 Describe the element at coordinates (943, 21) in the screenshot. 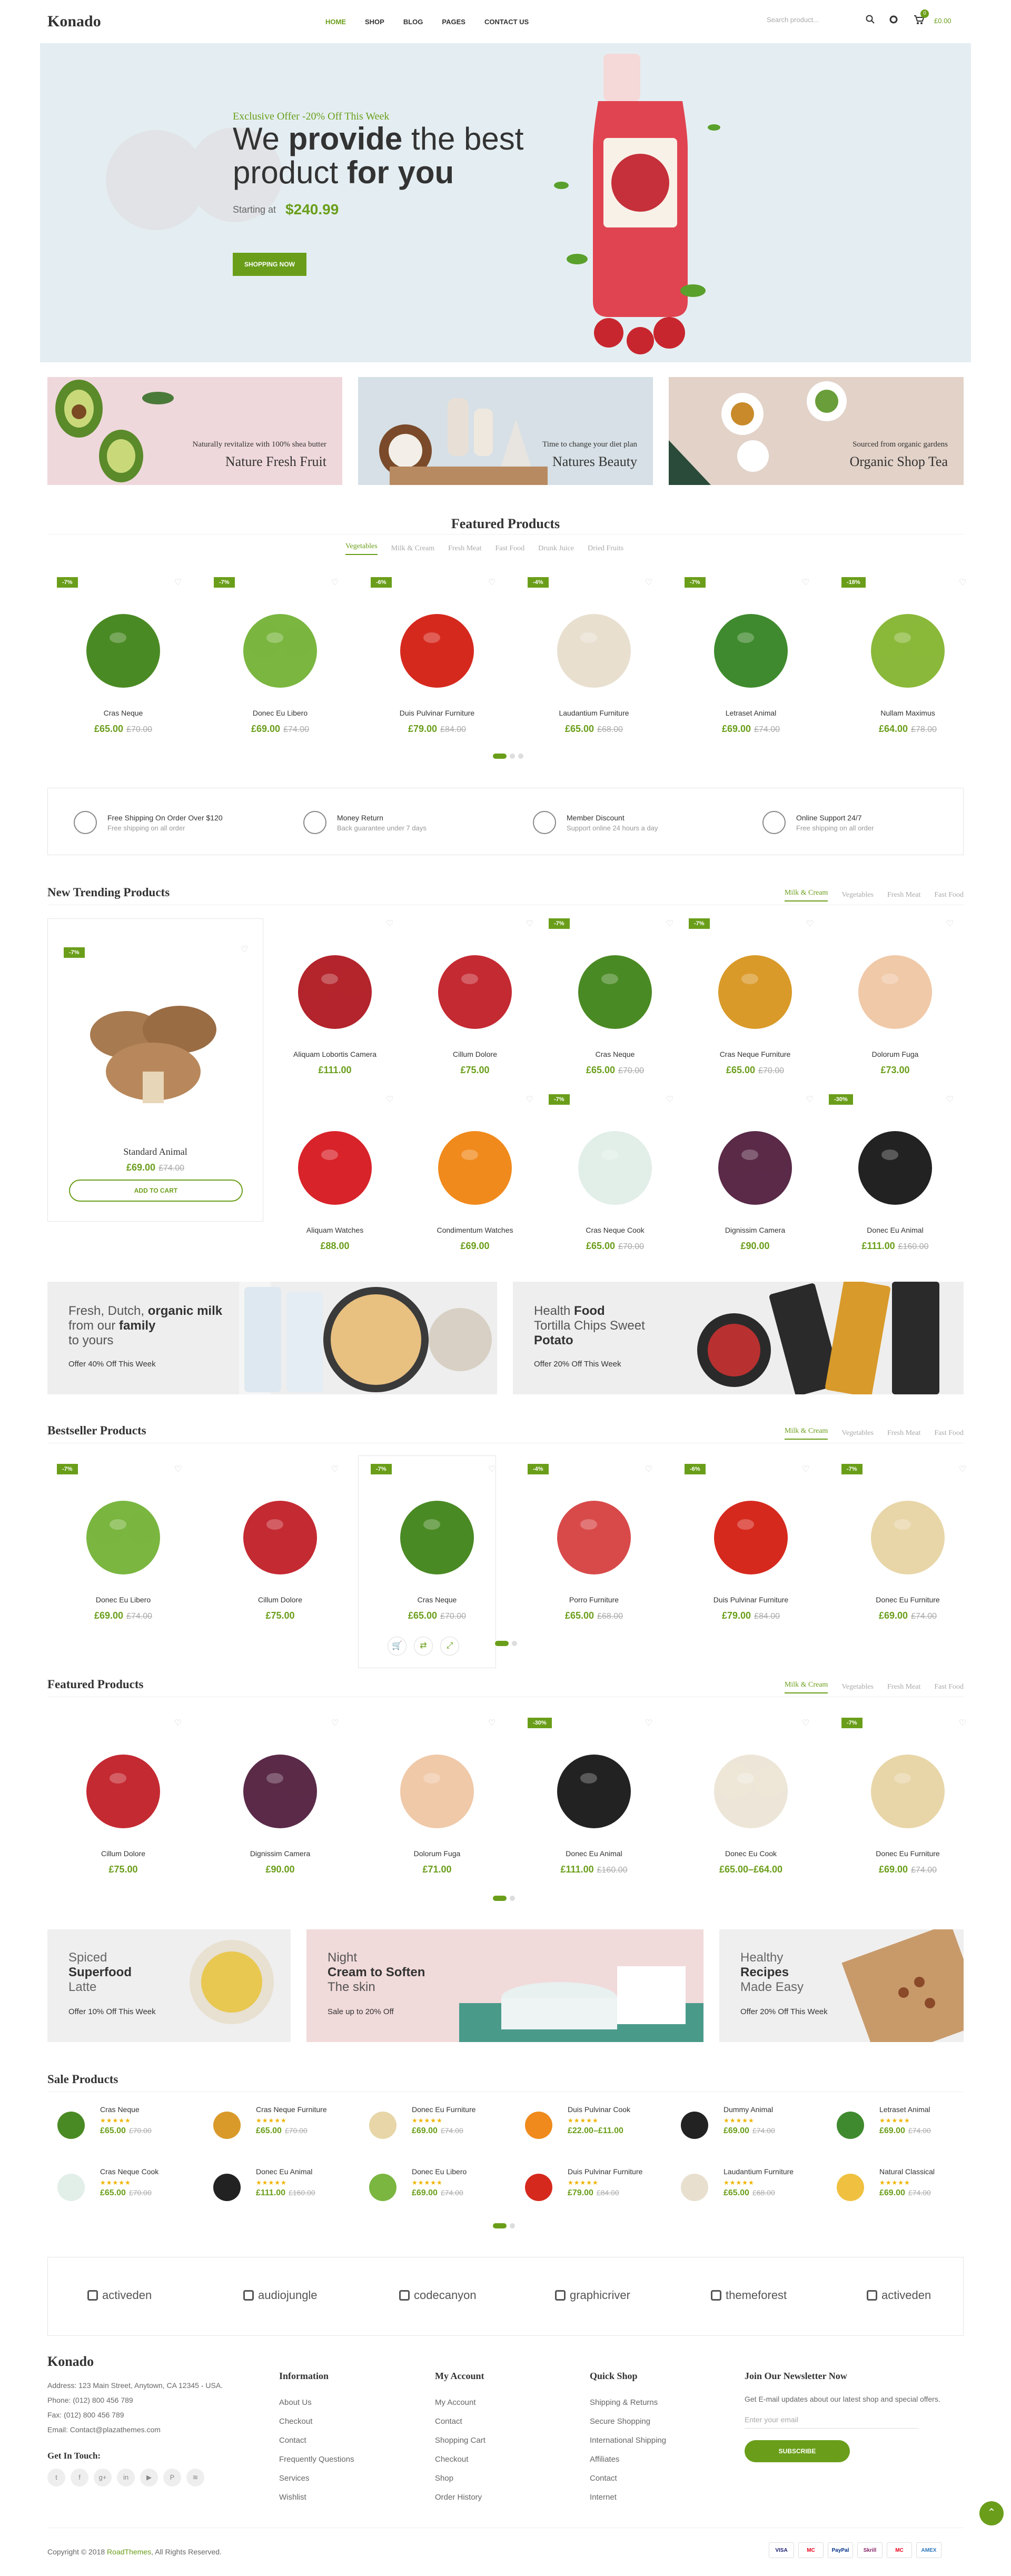

I see `cart-total: £0.00` at that location.